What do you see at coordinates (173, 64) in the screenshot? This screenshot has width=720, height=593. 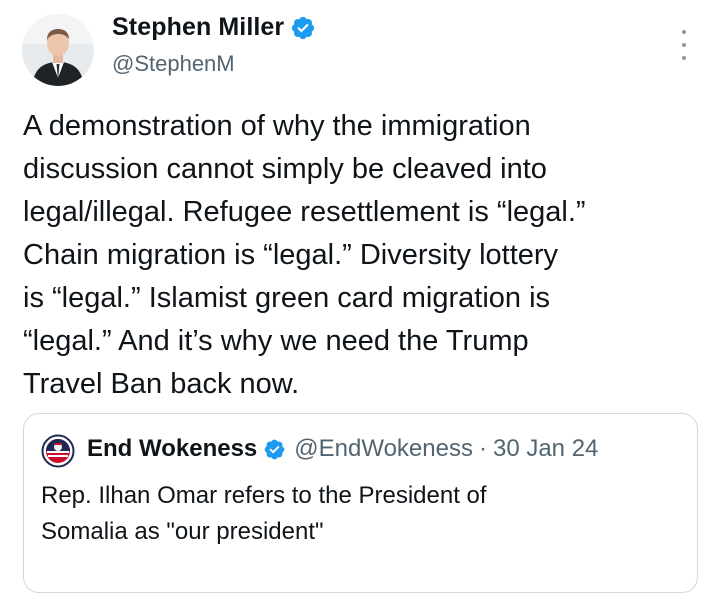 I see `author-handle: @StephenM` at bounding box center [173, 64].